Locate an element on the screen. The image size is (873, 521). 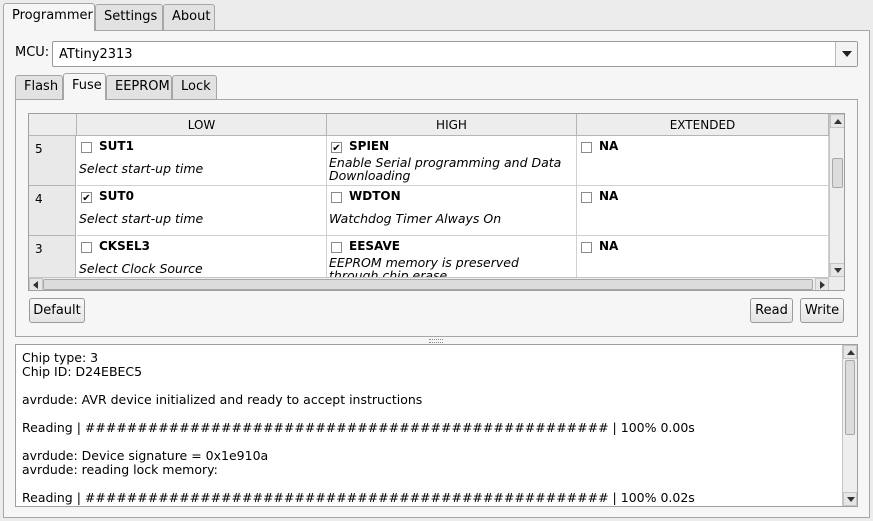
scroll-corner is located at coordinates (836, 283).